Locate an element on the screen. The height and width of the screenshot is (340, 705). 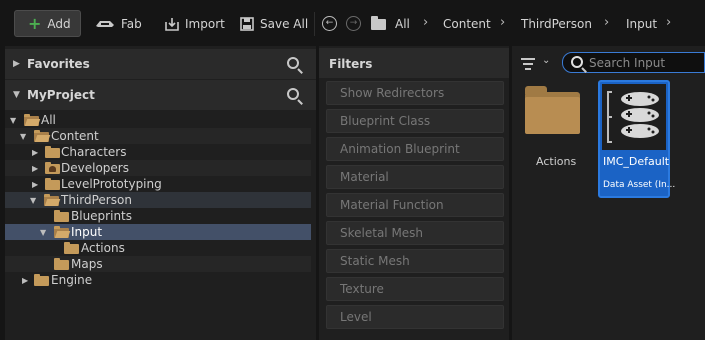
tree-item-maps: Maps is located at coordinates (158, 264).